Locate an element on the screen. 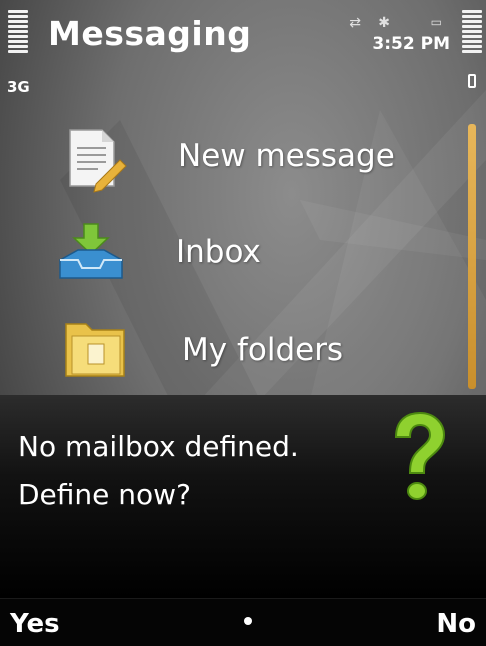 This screenshot has width=486, height=646. menu-item-inbox: Inbox is located at coordinates (230, 254).